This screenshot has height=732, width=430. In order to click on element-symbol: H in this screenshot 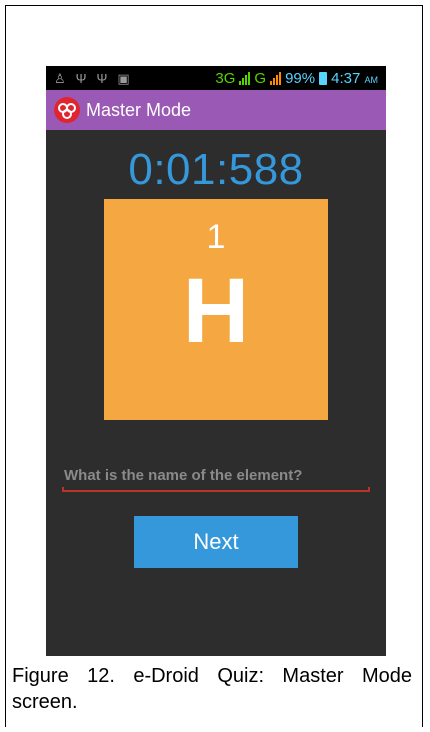, I will do `click(216, 311)`.